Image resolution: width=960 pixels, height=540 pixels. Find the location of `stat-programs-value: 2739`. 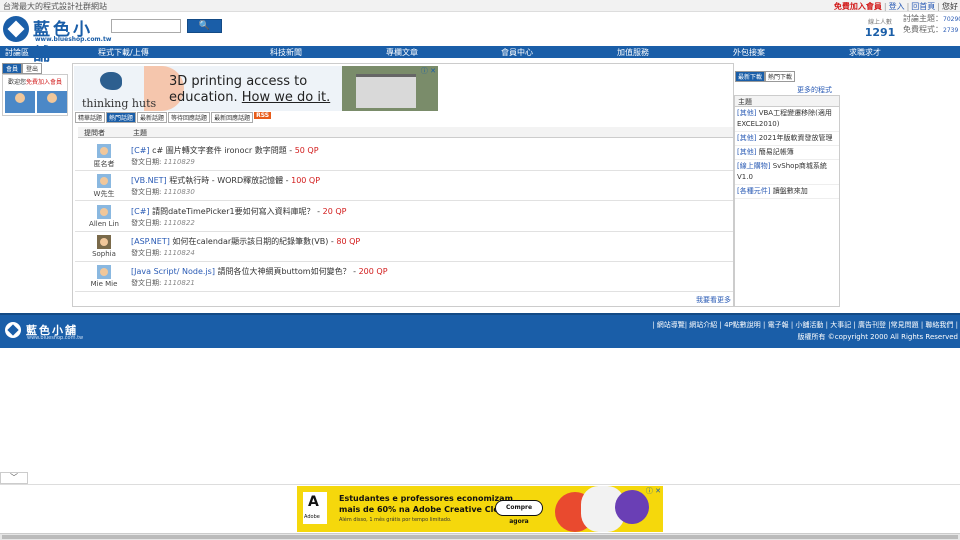

stat-programs-value: 2739 is located at coordinates (951, 30).